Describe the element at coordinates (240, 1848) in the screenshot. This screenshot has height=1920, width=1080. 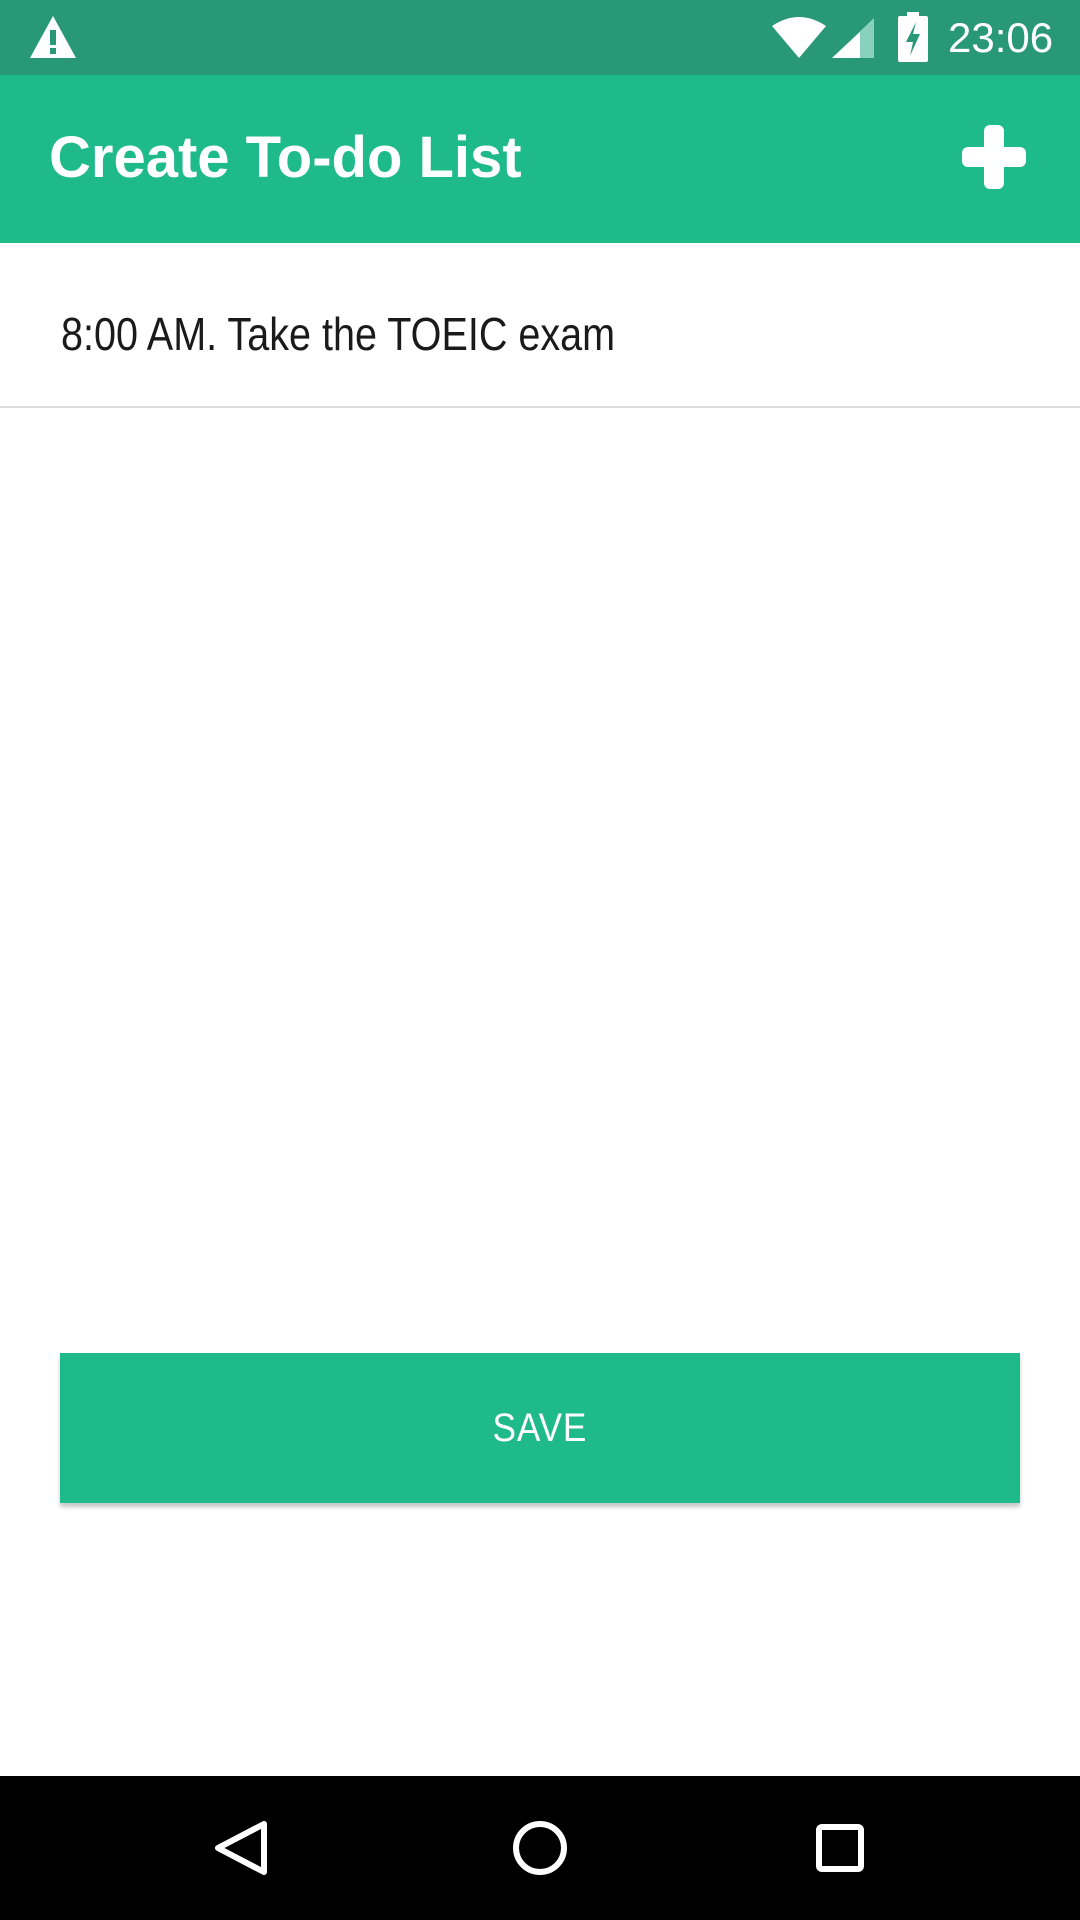
I see `back-icon` at that location.